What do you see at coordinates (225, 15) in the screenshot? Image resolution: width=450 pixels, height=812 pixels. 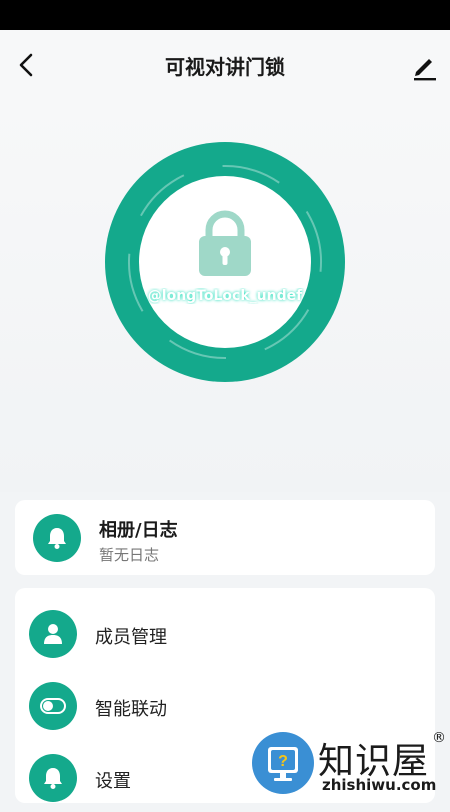 I see `status-bar` at bounding box center [225, 15].